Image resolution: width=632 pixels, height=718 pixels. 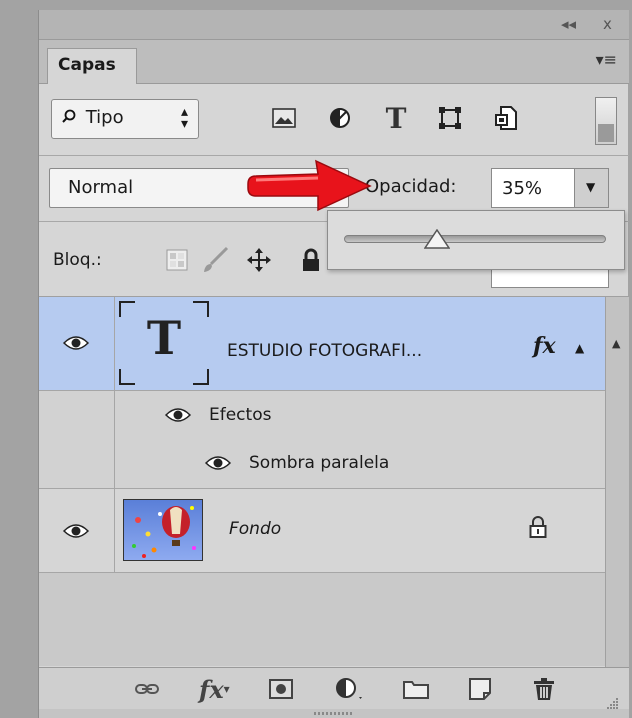 I want to click on type-filter-icon: T, so click(x=396, y=118).